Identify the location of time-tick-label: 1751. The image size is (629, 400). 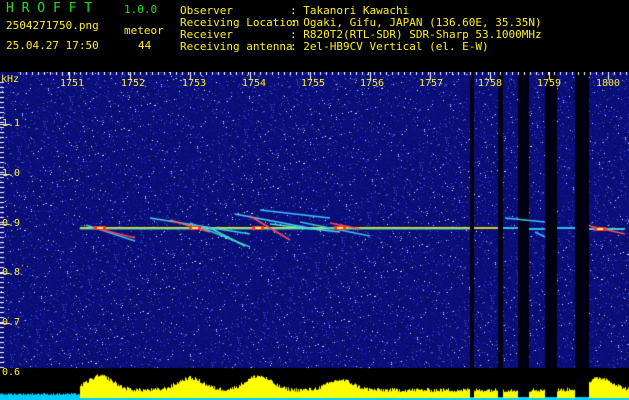
(72, 83).